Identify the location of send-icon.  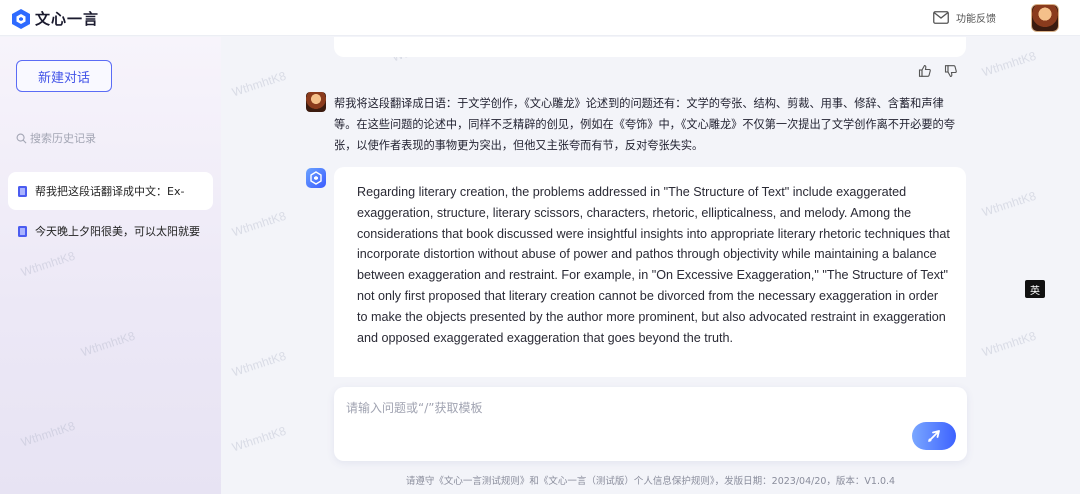
(934, 436).